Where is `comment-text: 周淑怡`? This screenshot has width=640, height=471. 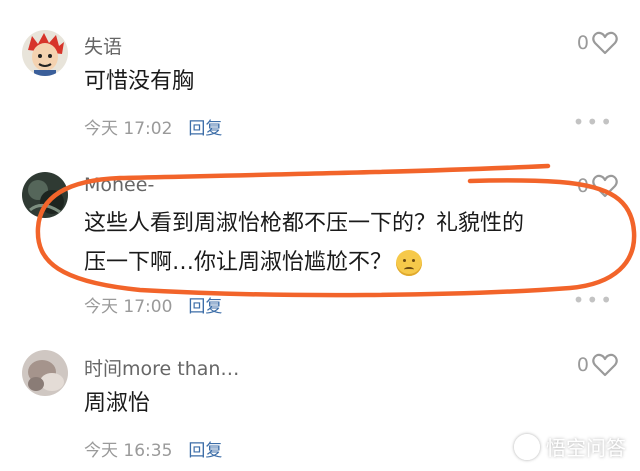 comment-text: 周淑怡 is located at coordinates (117, 403).